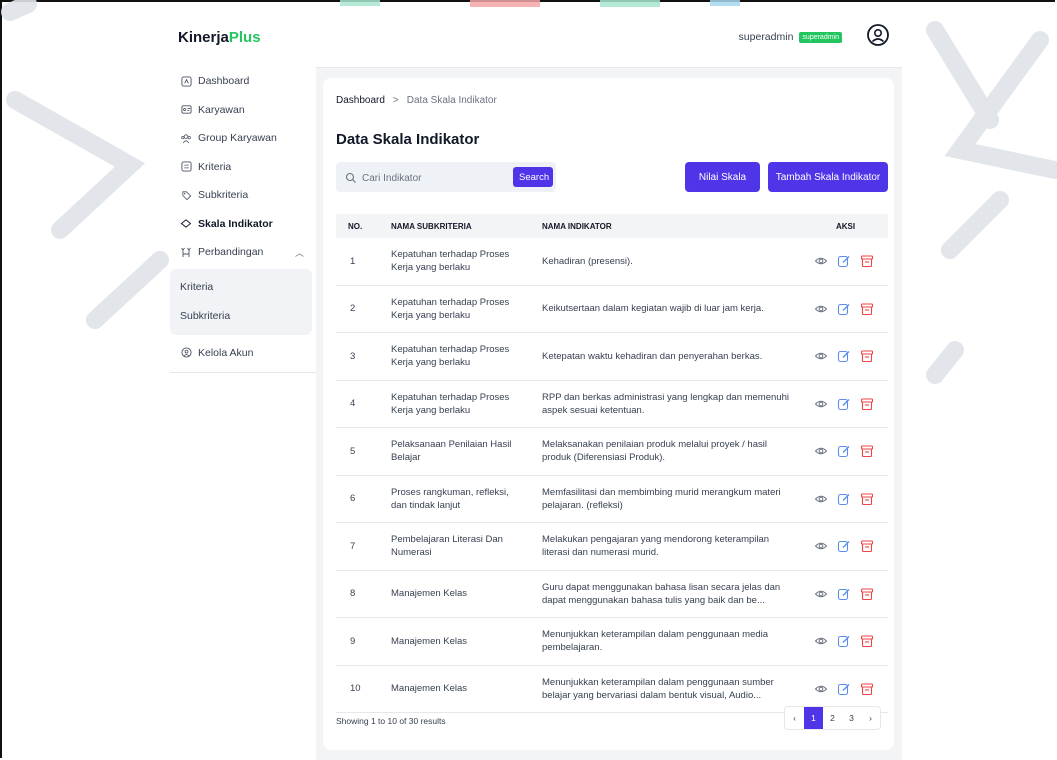 This screenshot has width=1057, height=760. Describe the element at coordinates (609, 37) in the screenshot. I see `top-bar: superadmin superadmin` at that location.